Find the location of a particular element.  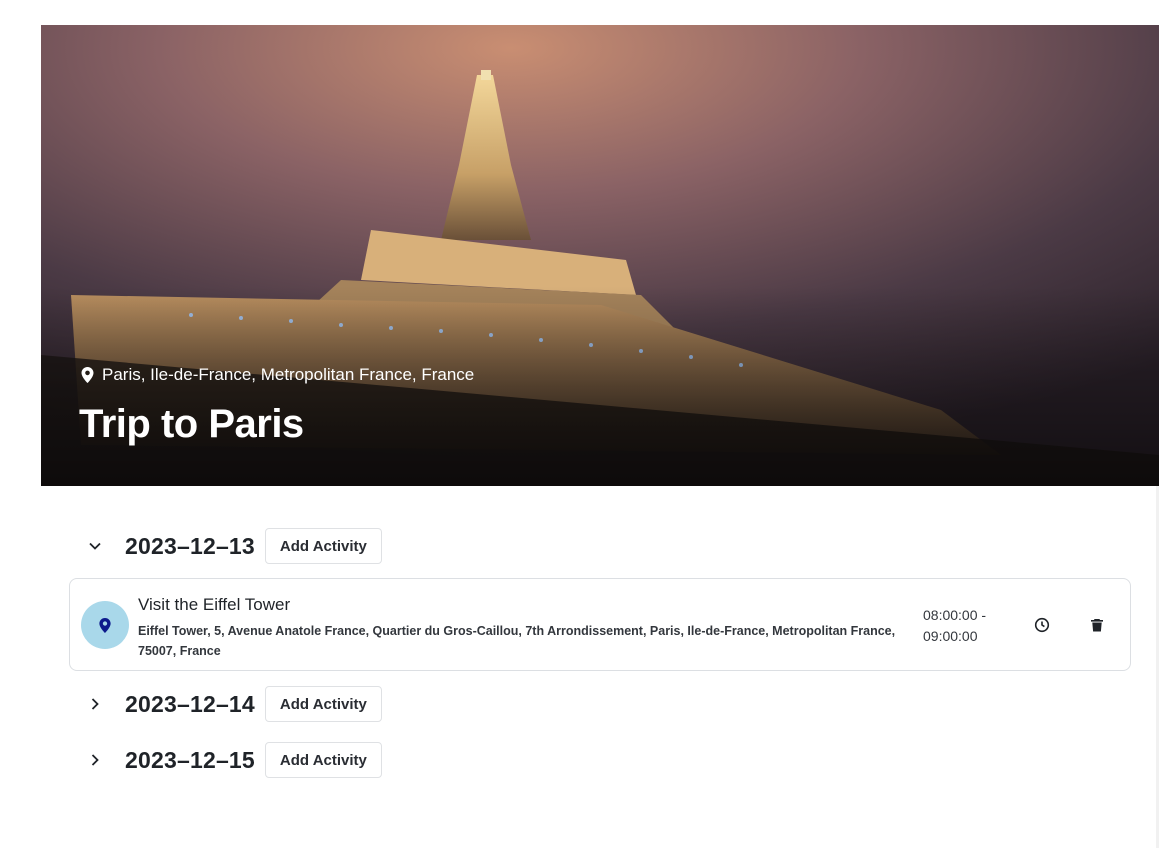

activity-name: Visit the Eiffel Tower is located at coordinates (214, 604).